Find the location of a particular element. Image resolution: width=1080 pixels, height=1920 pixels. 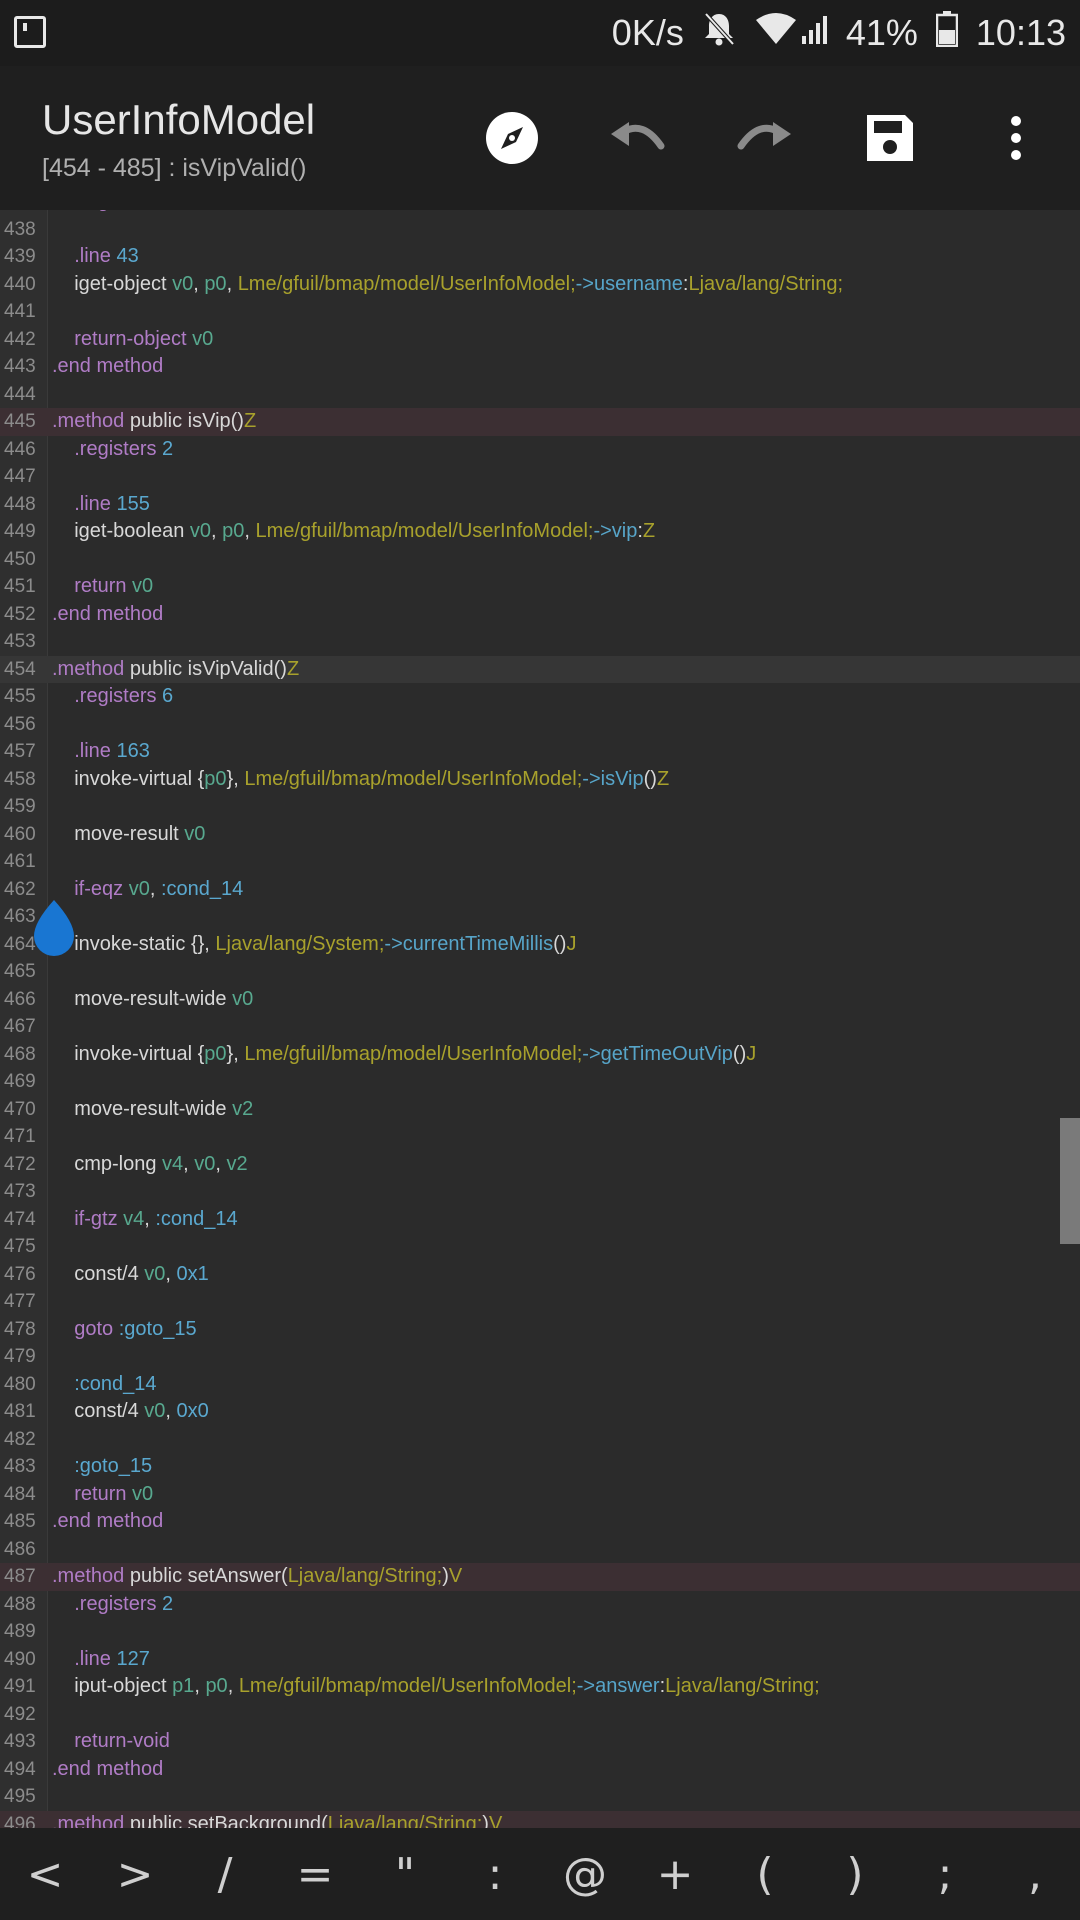

line-code: goto :goto_15 is located at coordinates (124, 1330).